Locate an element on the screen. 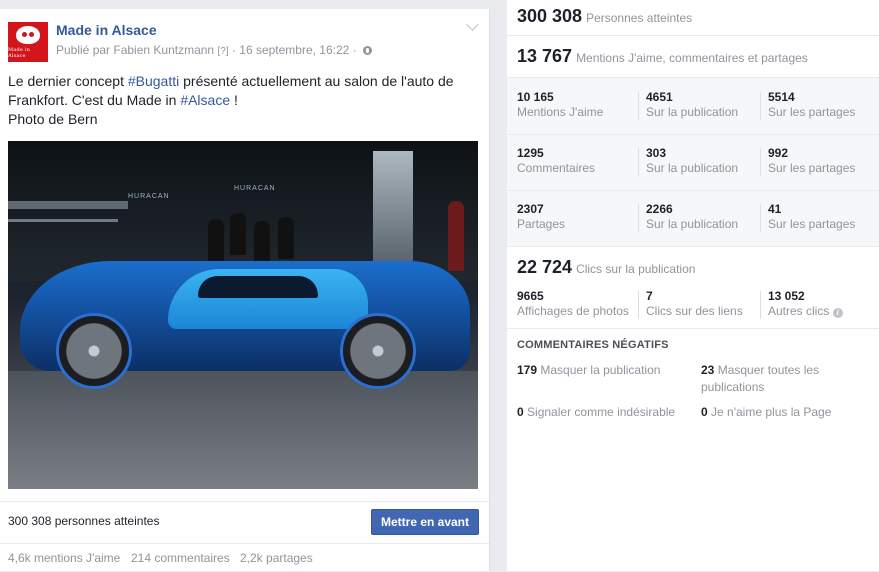  negative-hide-all: 23 Masquer toutes les publications is located at coordinates (776, 379).